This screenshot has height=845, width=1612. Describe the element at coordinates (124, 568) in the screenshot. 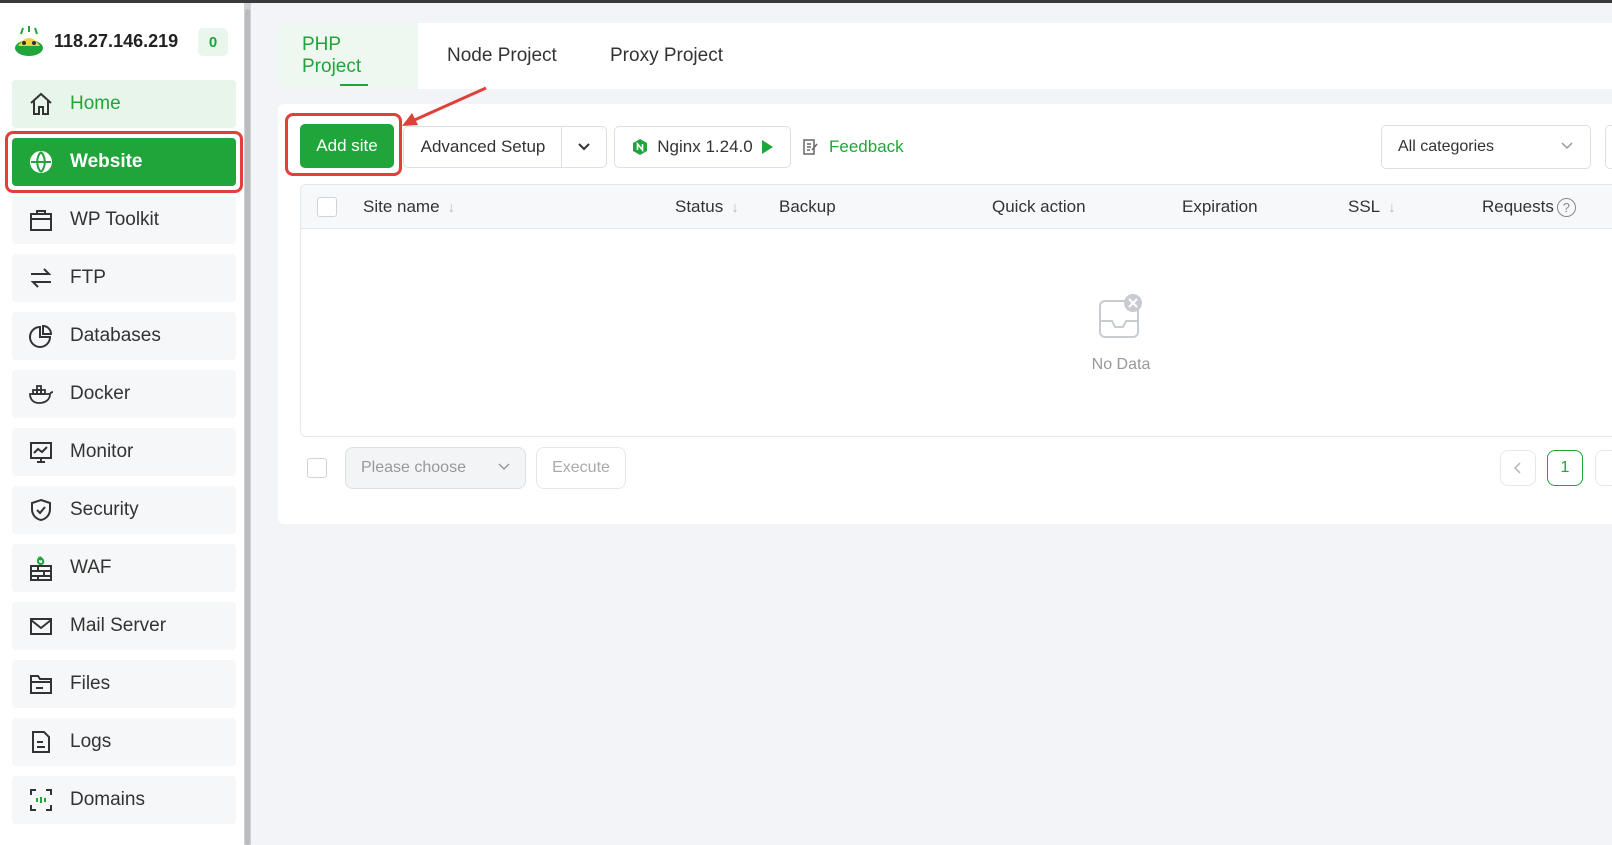

I see `sidebar-item-waf: WAF` at that location.